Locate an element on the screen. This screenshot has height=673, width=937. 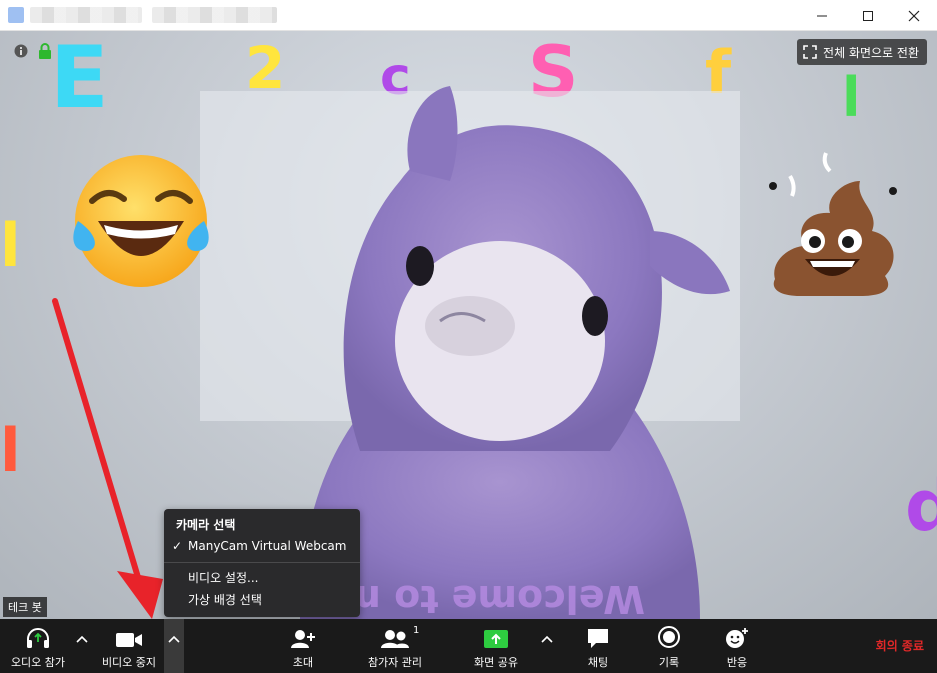
title-bar is located at coordinates (468, 15).